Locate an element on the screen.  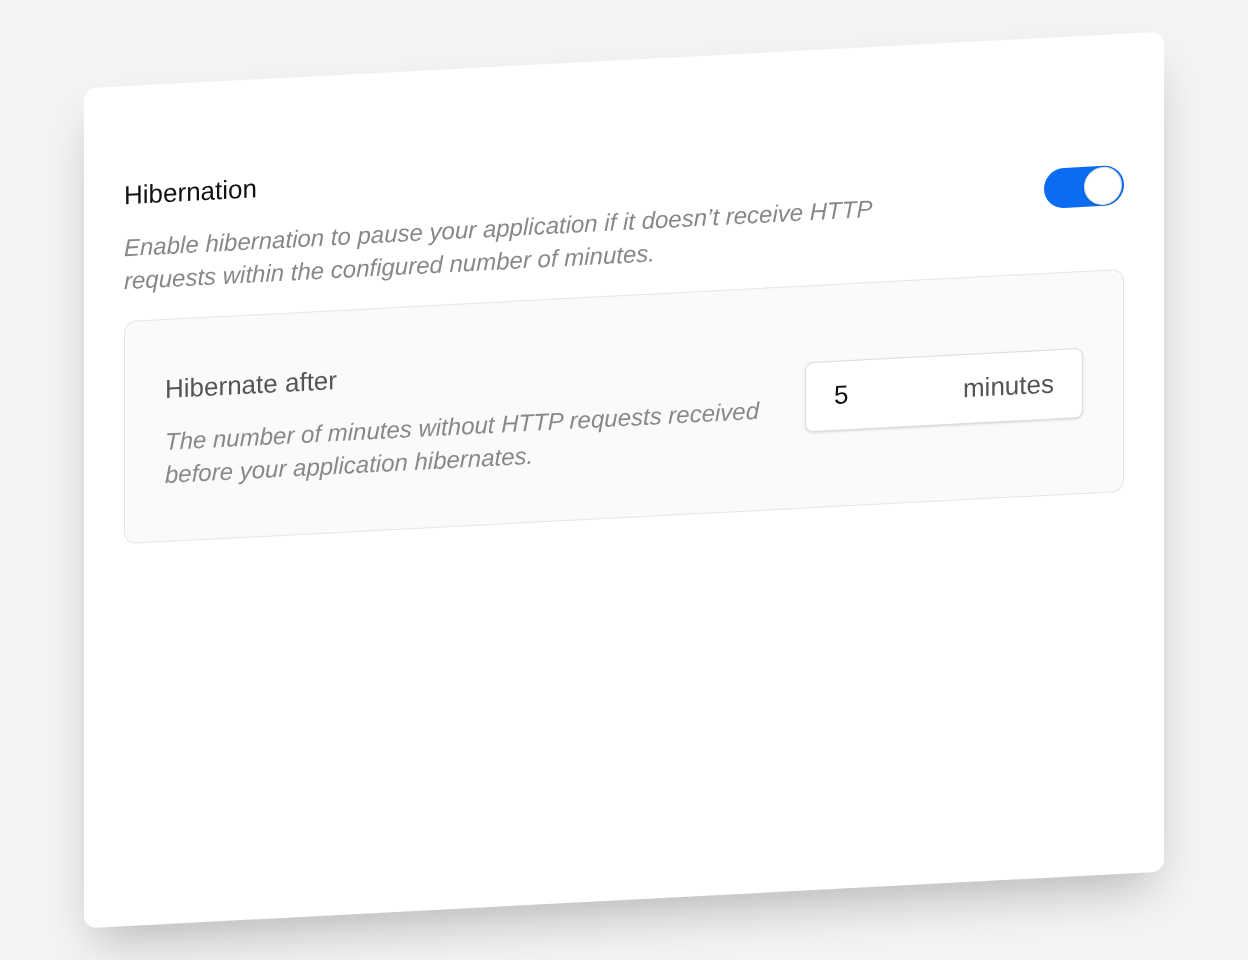
minutes-field: 5 minutes is located at coordinates (944, 389).